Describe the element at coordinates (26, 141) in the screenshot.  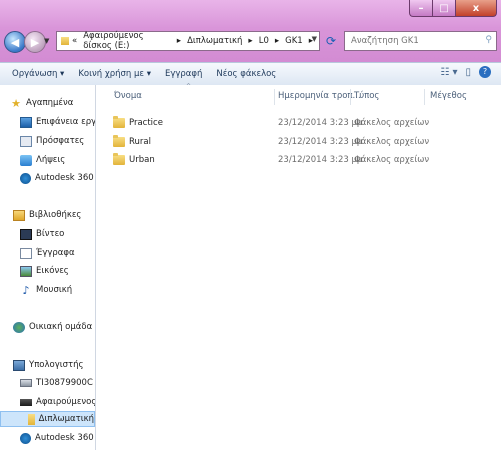
I see `recent-places-icon` at that location.